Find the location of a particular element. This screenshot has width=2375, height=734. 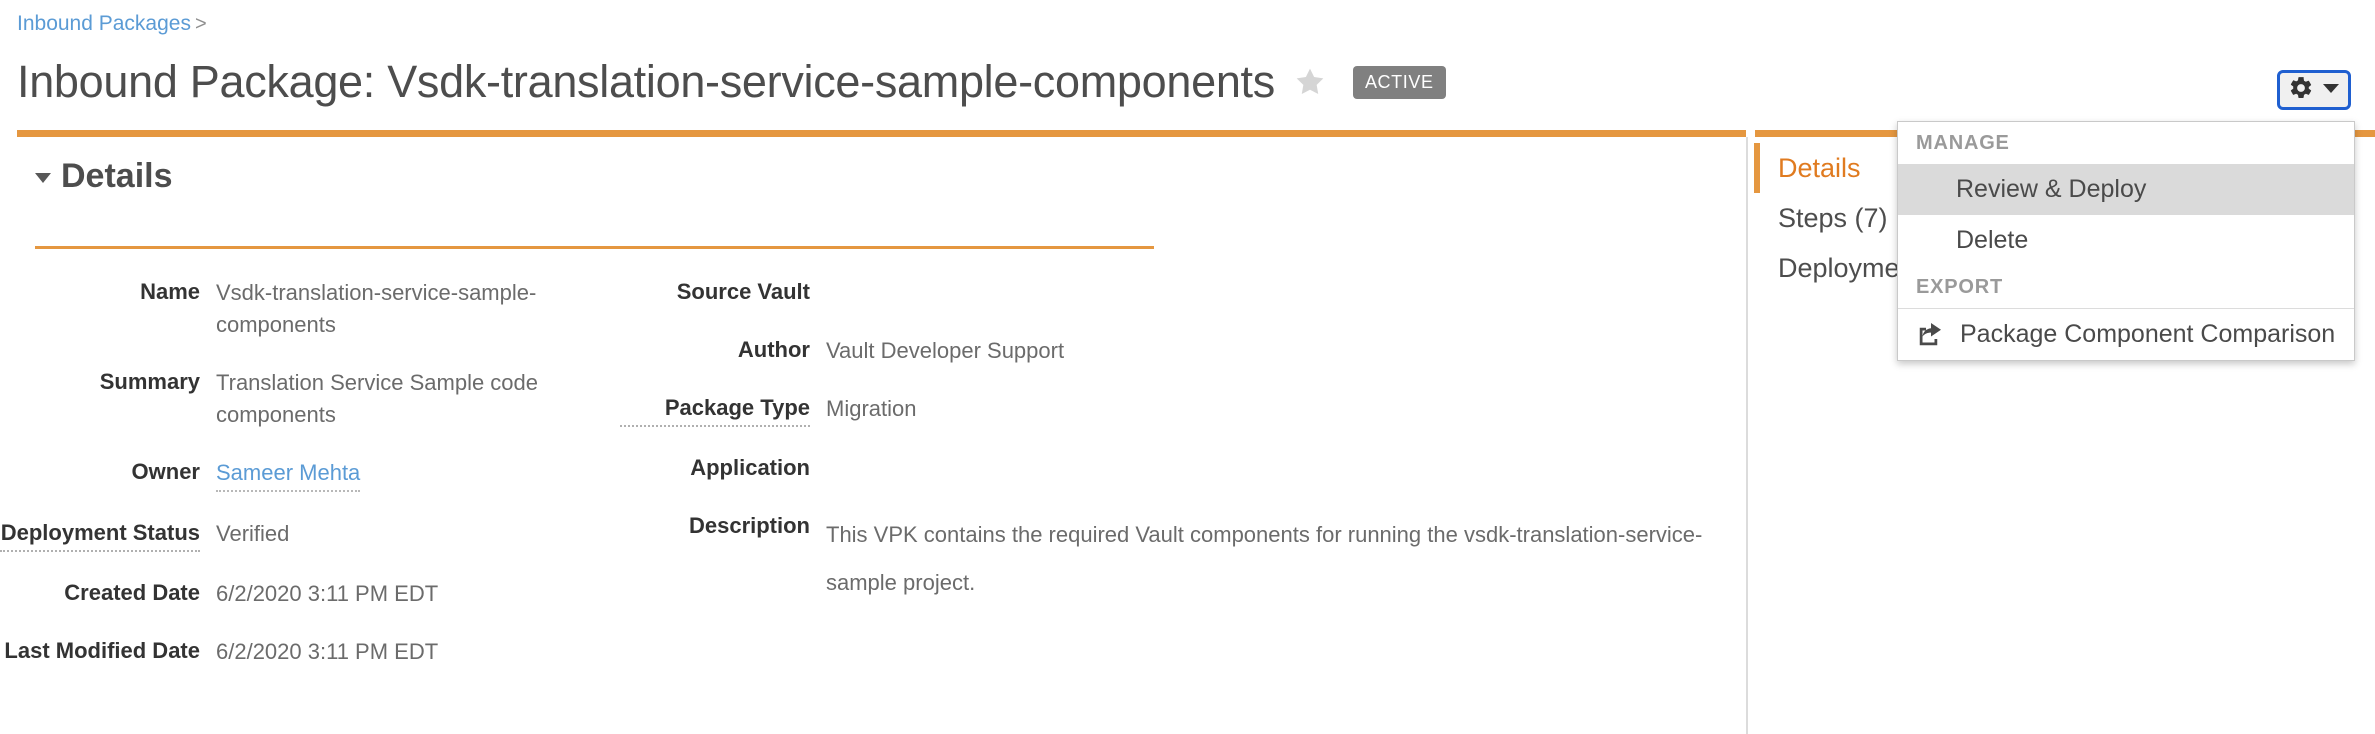

detail-field-value: Vault Developer Support is located at coordinates (945, 350).